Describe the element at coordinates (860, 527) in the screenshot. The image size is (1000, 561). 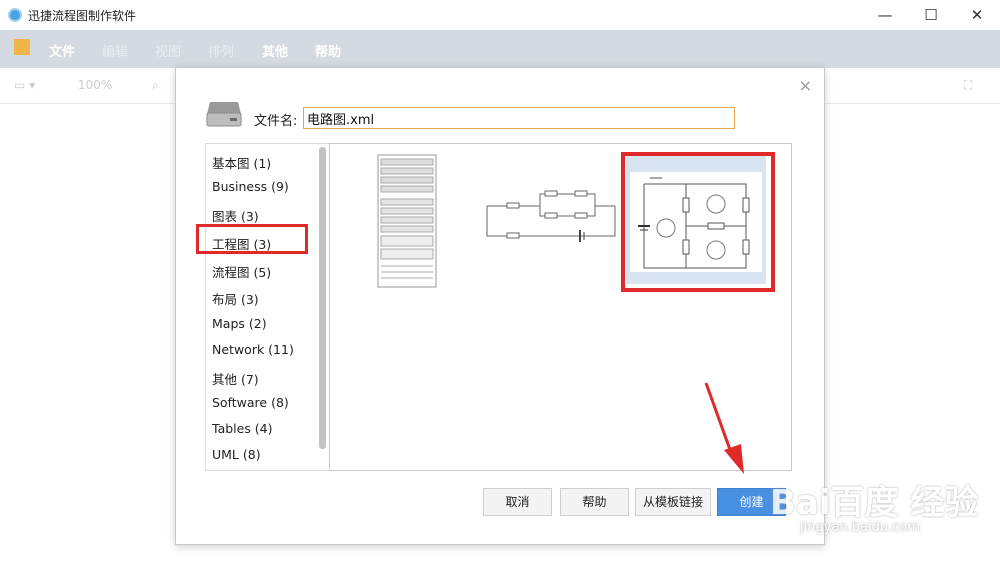
I see `watermark-url: jingyan.baidu.com` at that location.